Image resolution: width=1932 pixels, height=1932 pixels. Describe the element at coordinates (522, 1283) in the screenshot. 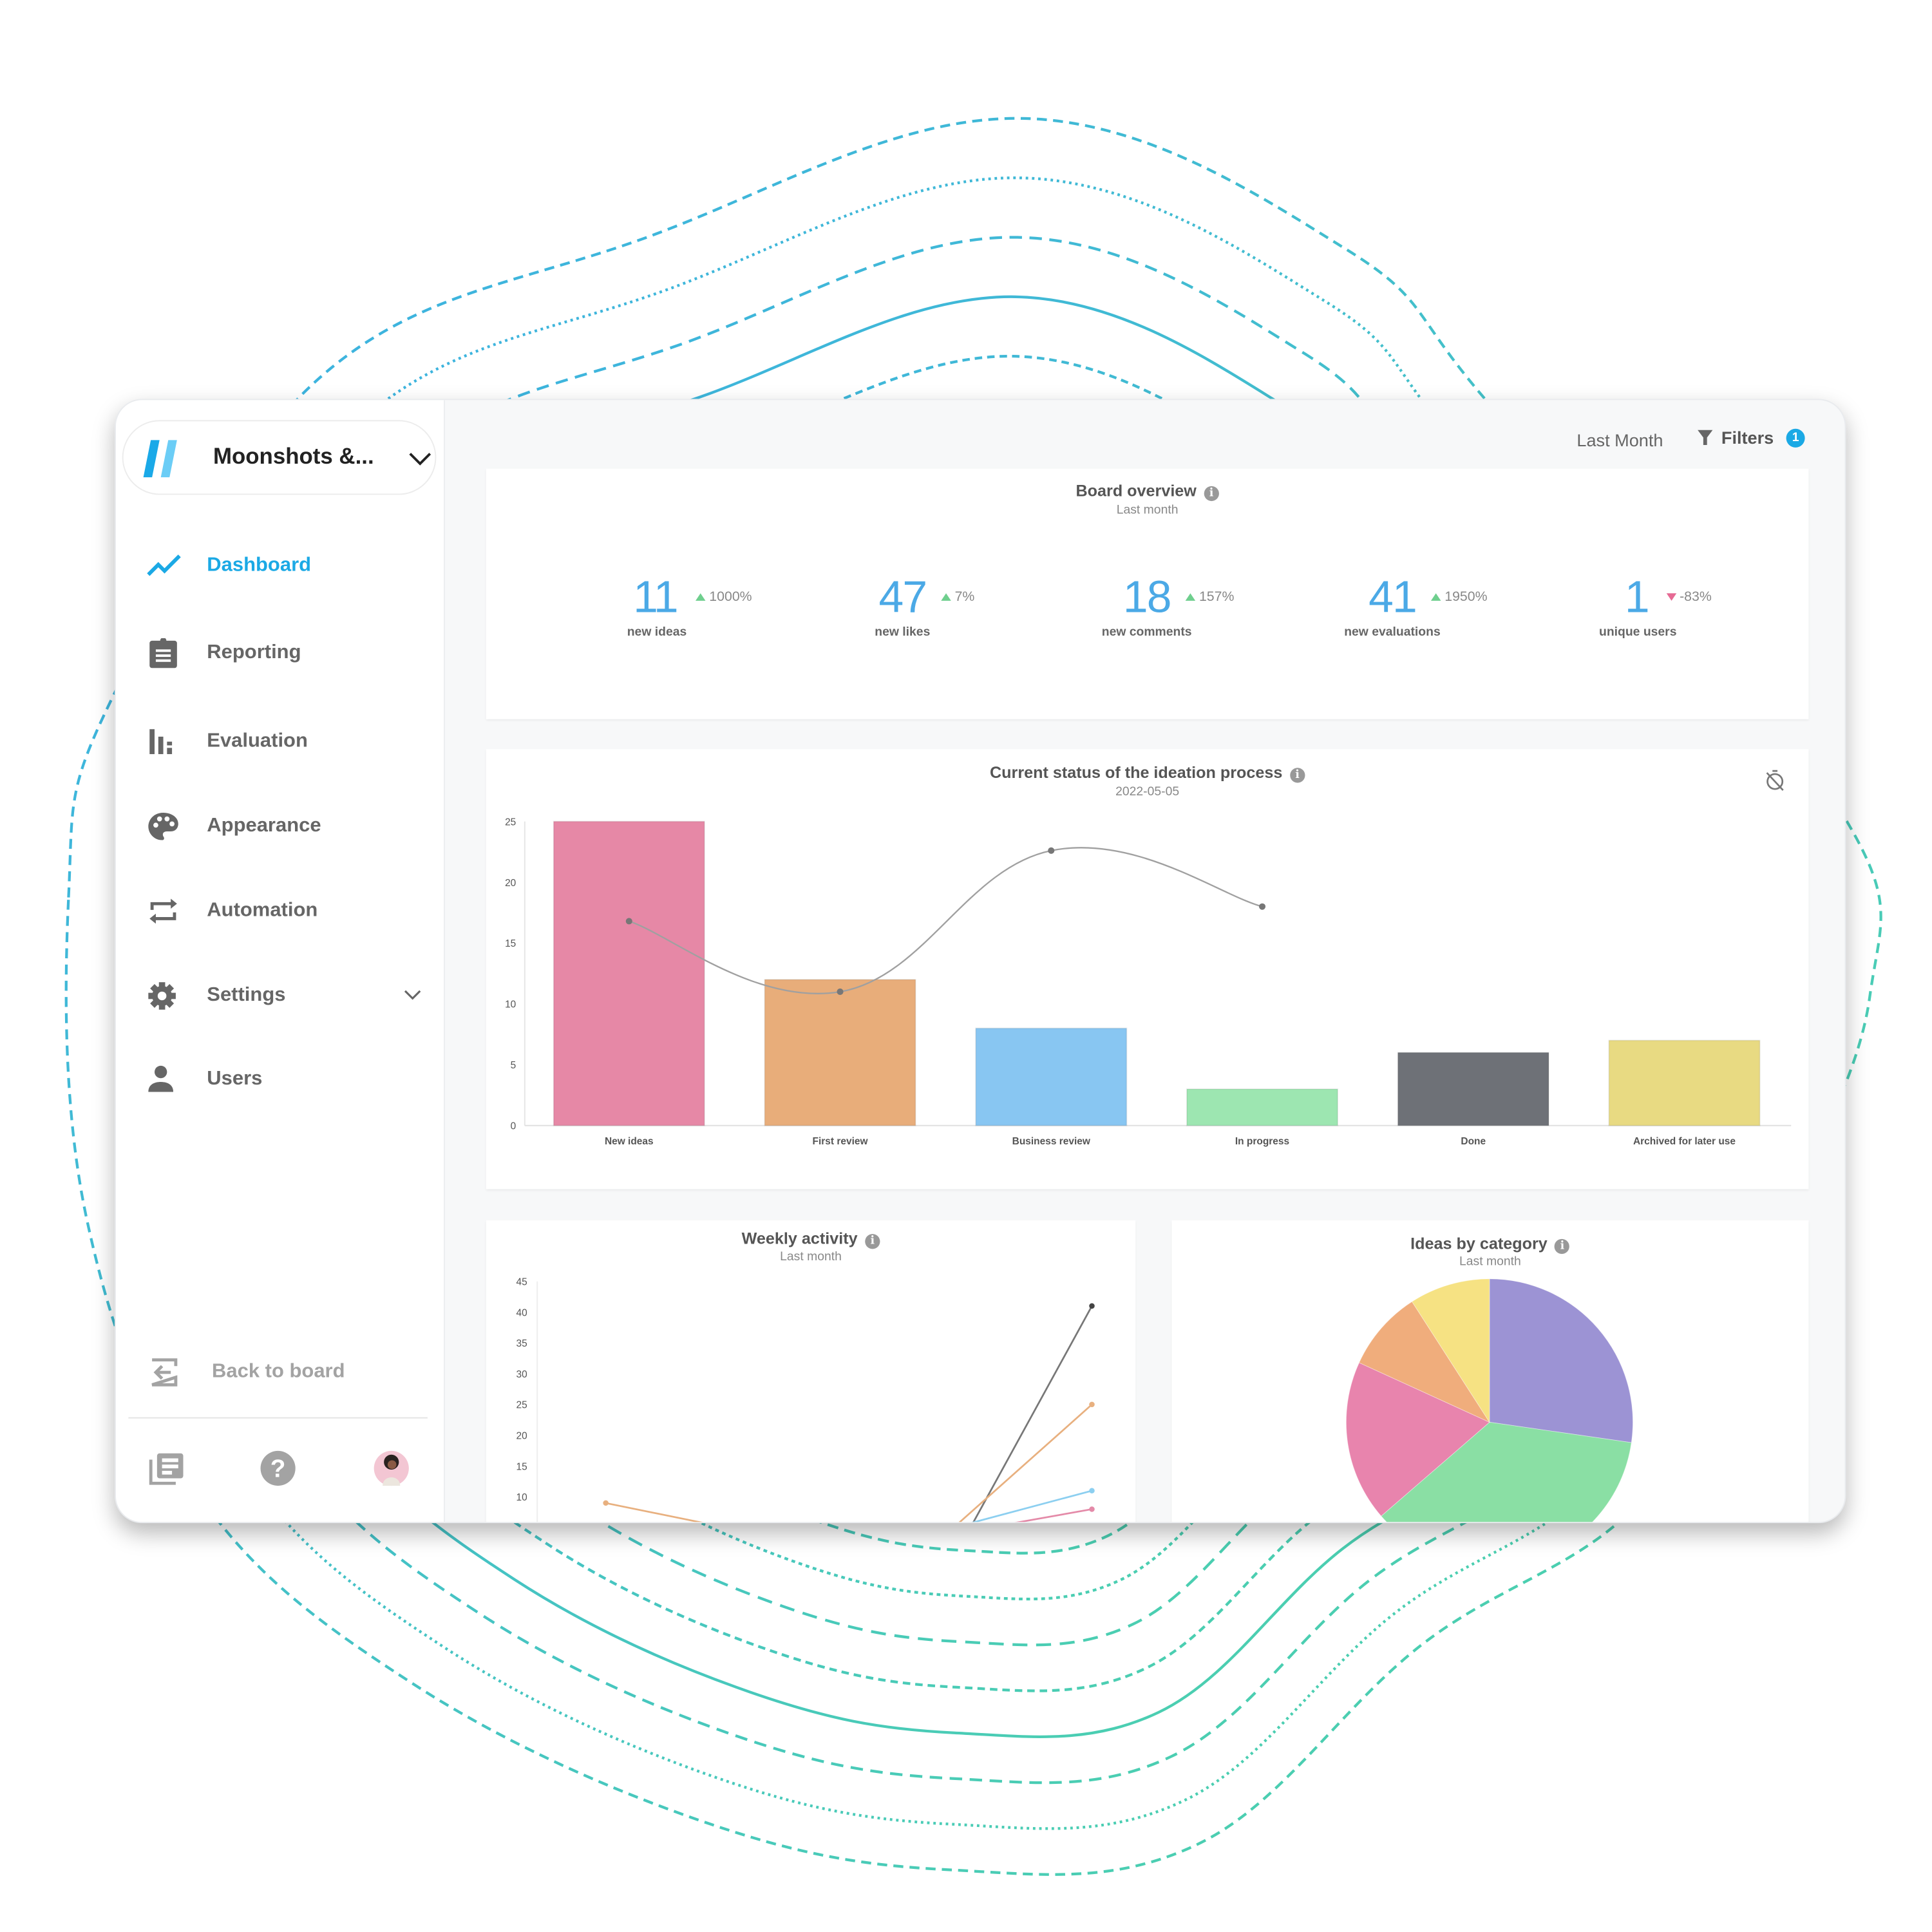

I see `y-tick-label: 45` at that location.